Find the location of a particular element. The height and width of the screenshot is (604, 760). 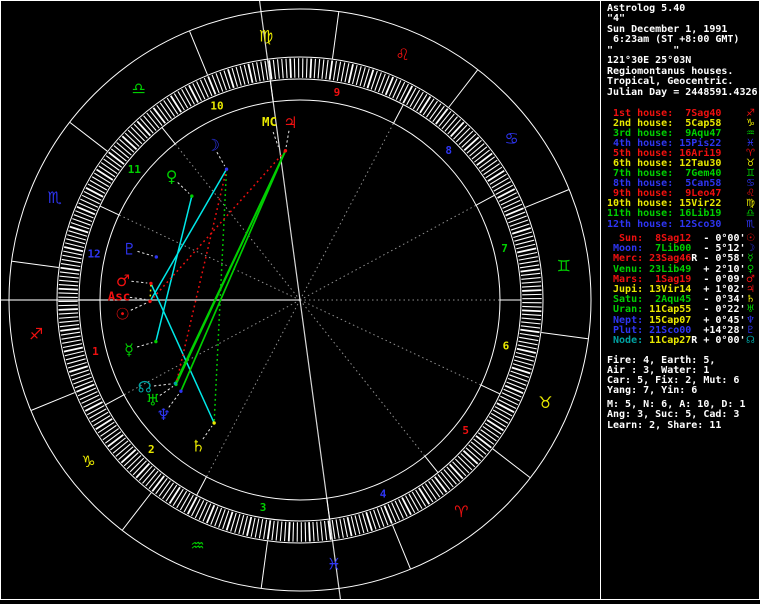

merc-planet-icon: ☿ is located at coordinates (129, 349).